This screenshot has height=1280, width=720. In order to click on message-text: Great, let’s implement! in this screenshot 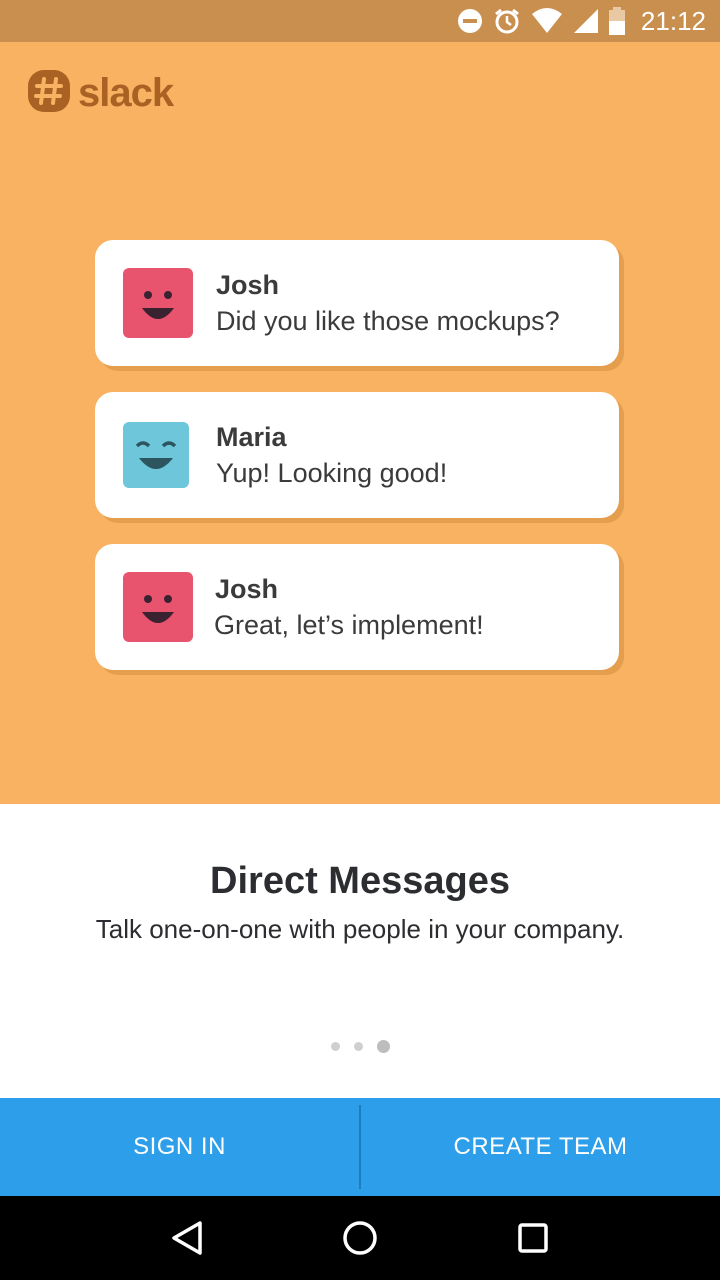, I will do `click(349, 625)`.